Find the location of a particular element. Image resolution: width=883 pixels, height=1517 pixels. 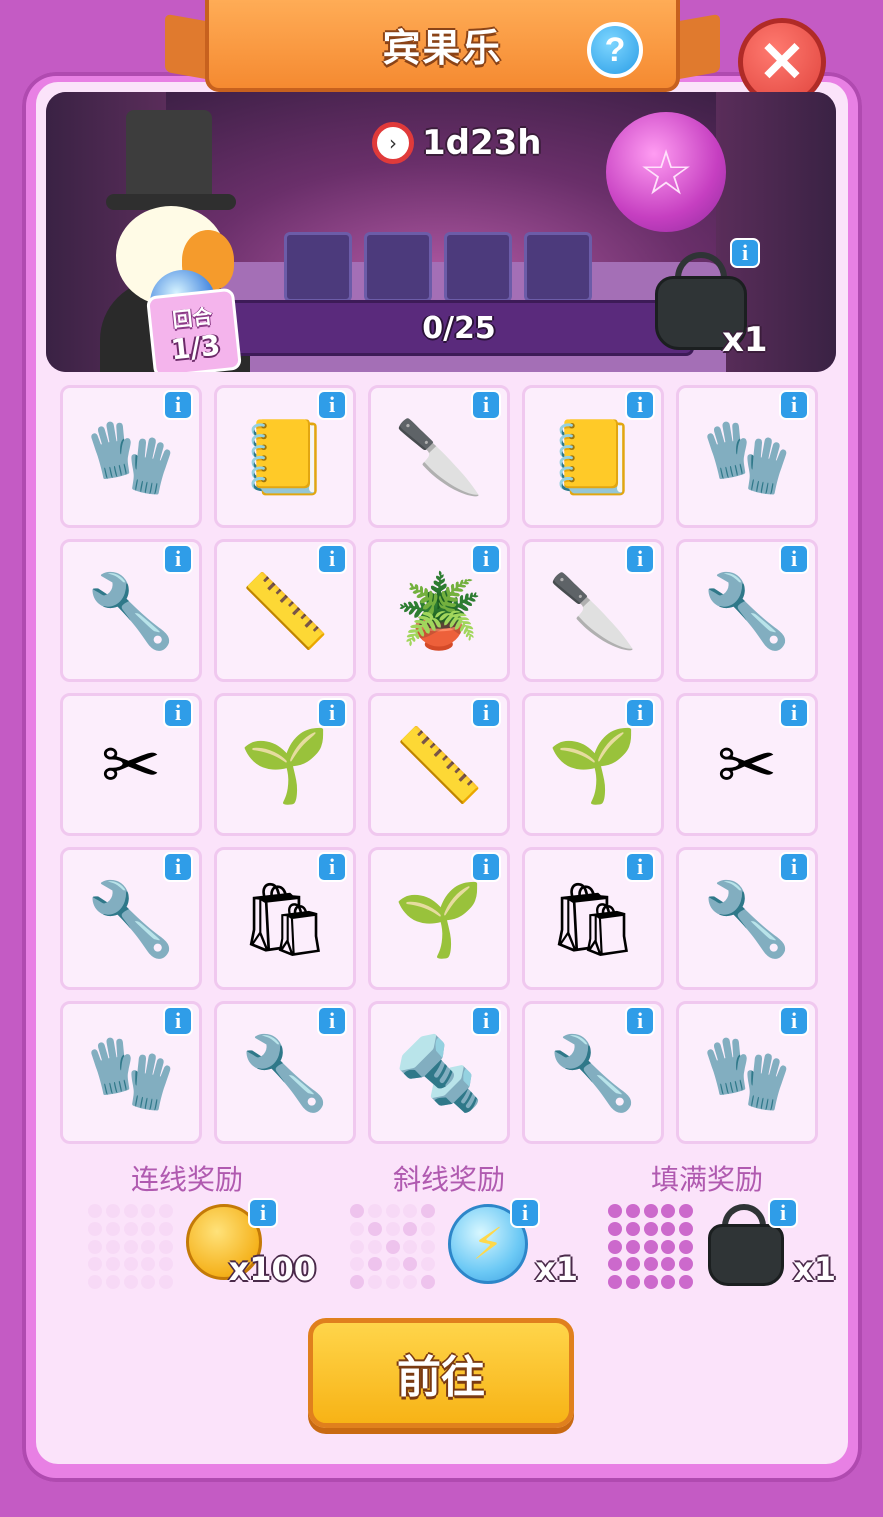

go-button: 前往 is located at coordinates (441, 1373).